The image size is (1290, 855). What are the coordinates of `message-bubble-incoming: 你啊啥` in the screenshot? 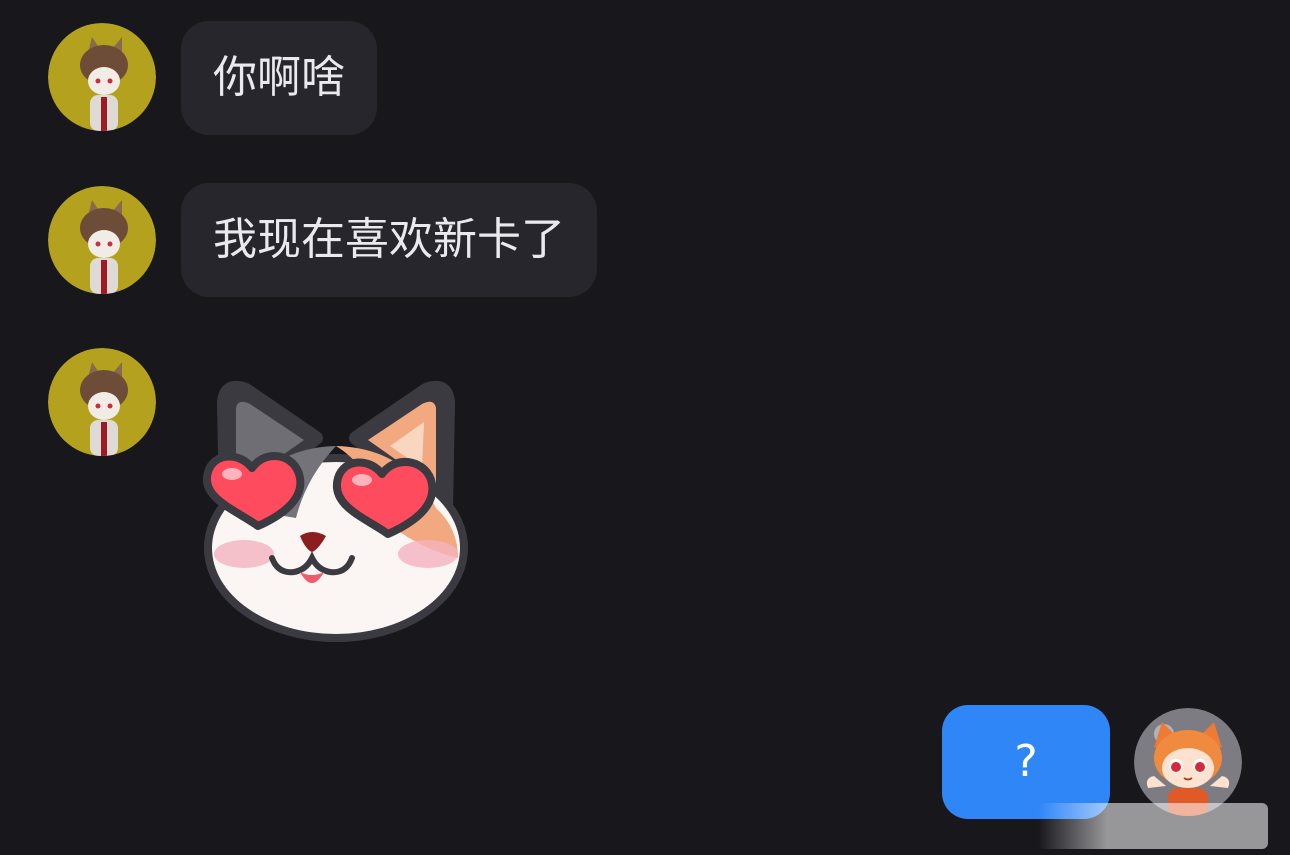 It's located at (279, 78).